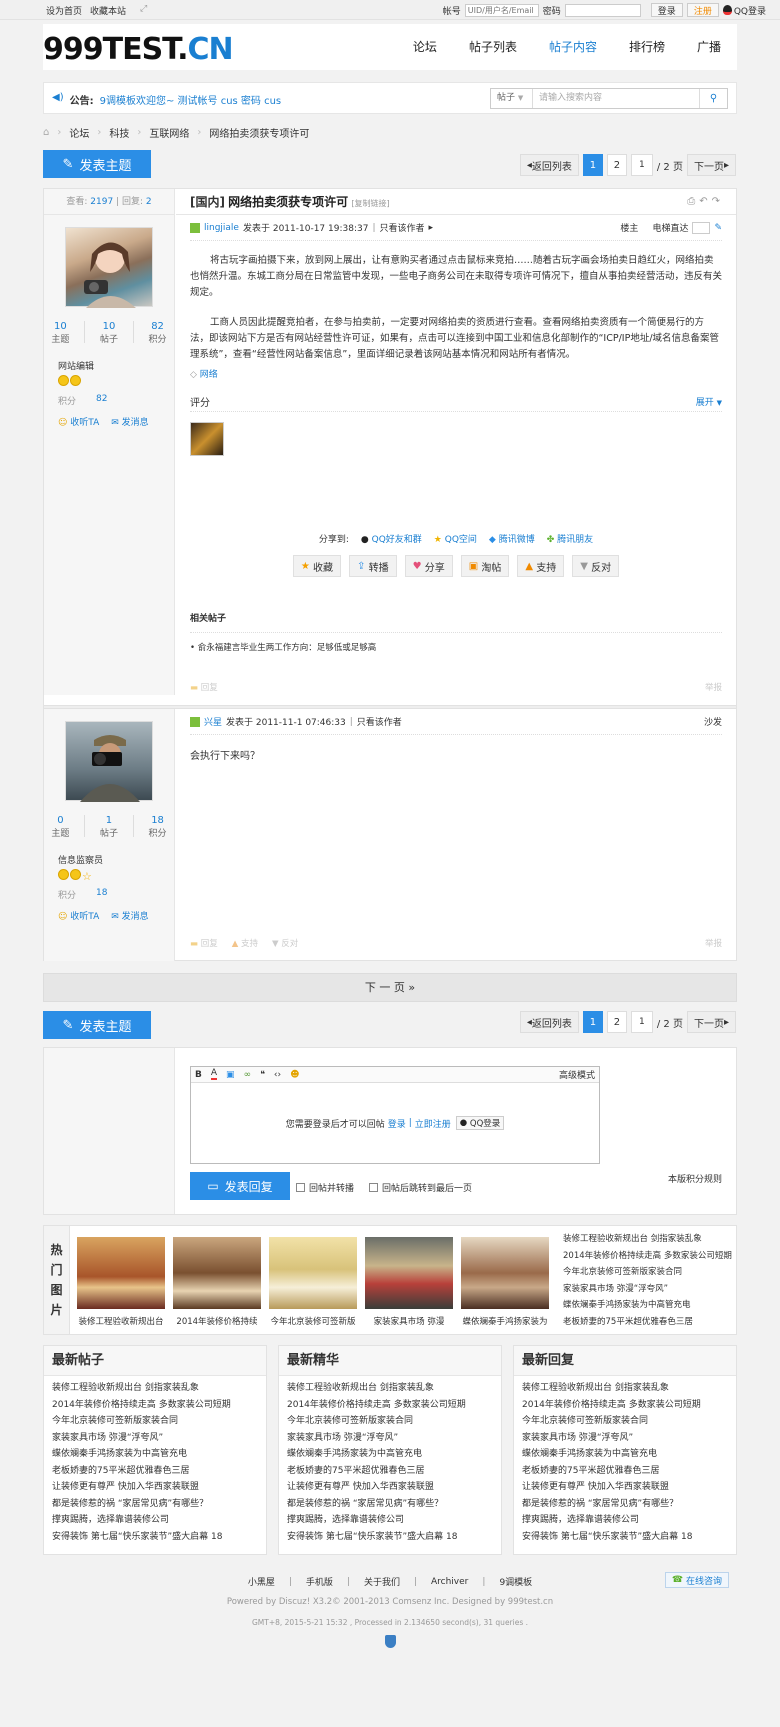  I want to click on crumb-thread: 网络拍卖须获专项许可, so click(259, 132).